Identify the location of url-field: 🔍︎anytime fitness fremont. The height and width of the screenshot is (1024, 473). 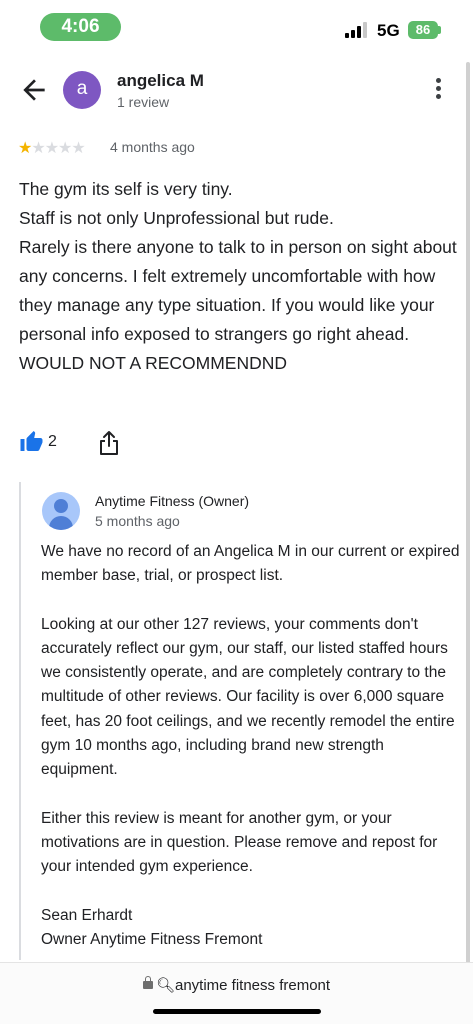
(236, 985).